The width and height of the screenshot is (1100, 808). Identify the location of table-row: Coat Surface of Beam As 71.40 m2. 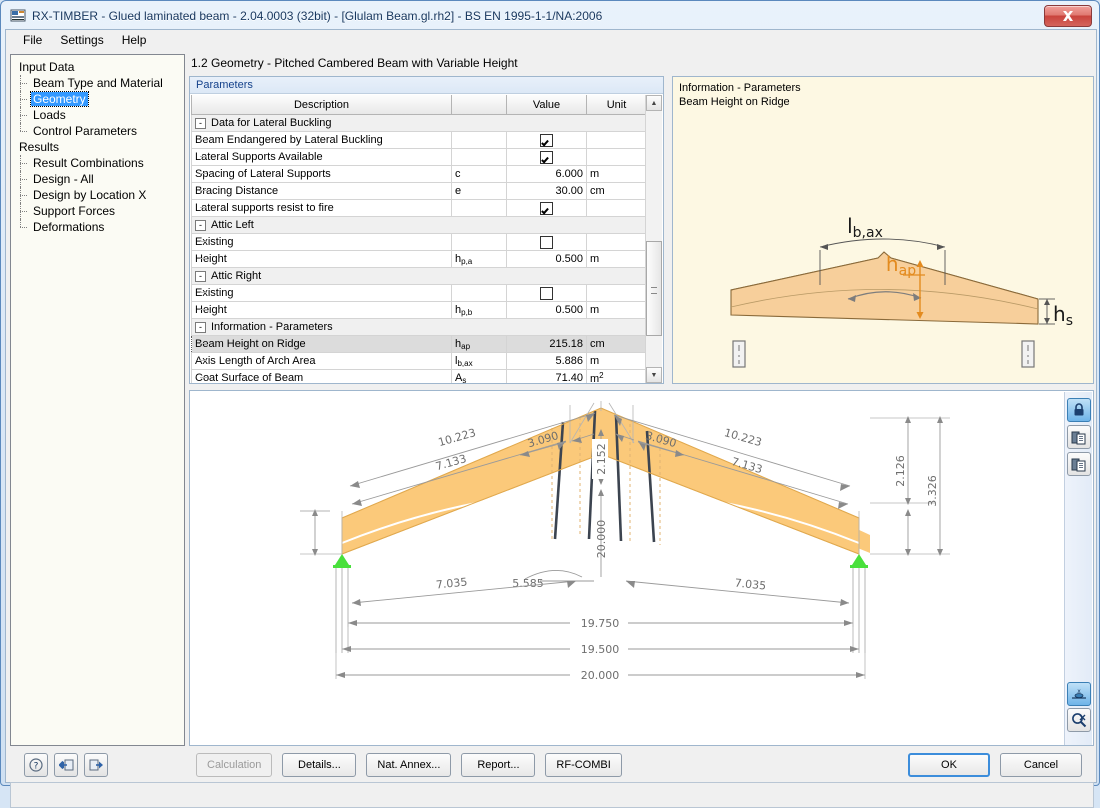
(419, 376).